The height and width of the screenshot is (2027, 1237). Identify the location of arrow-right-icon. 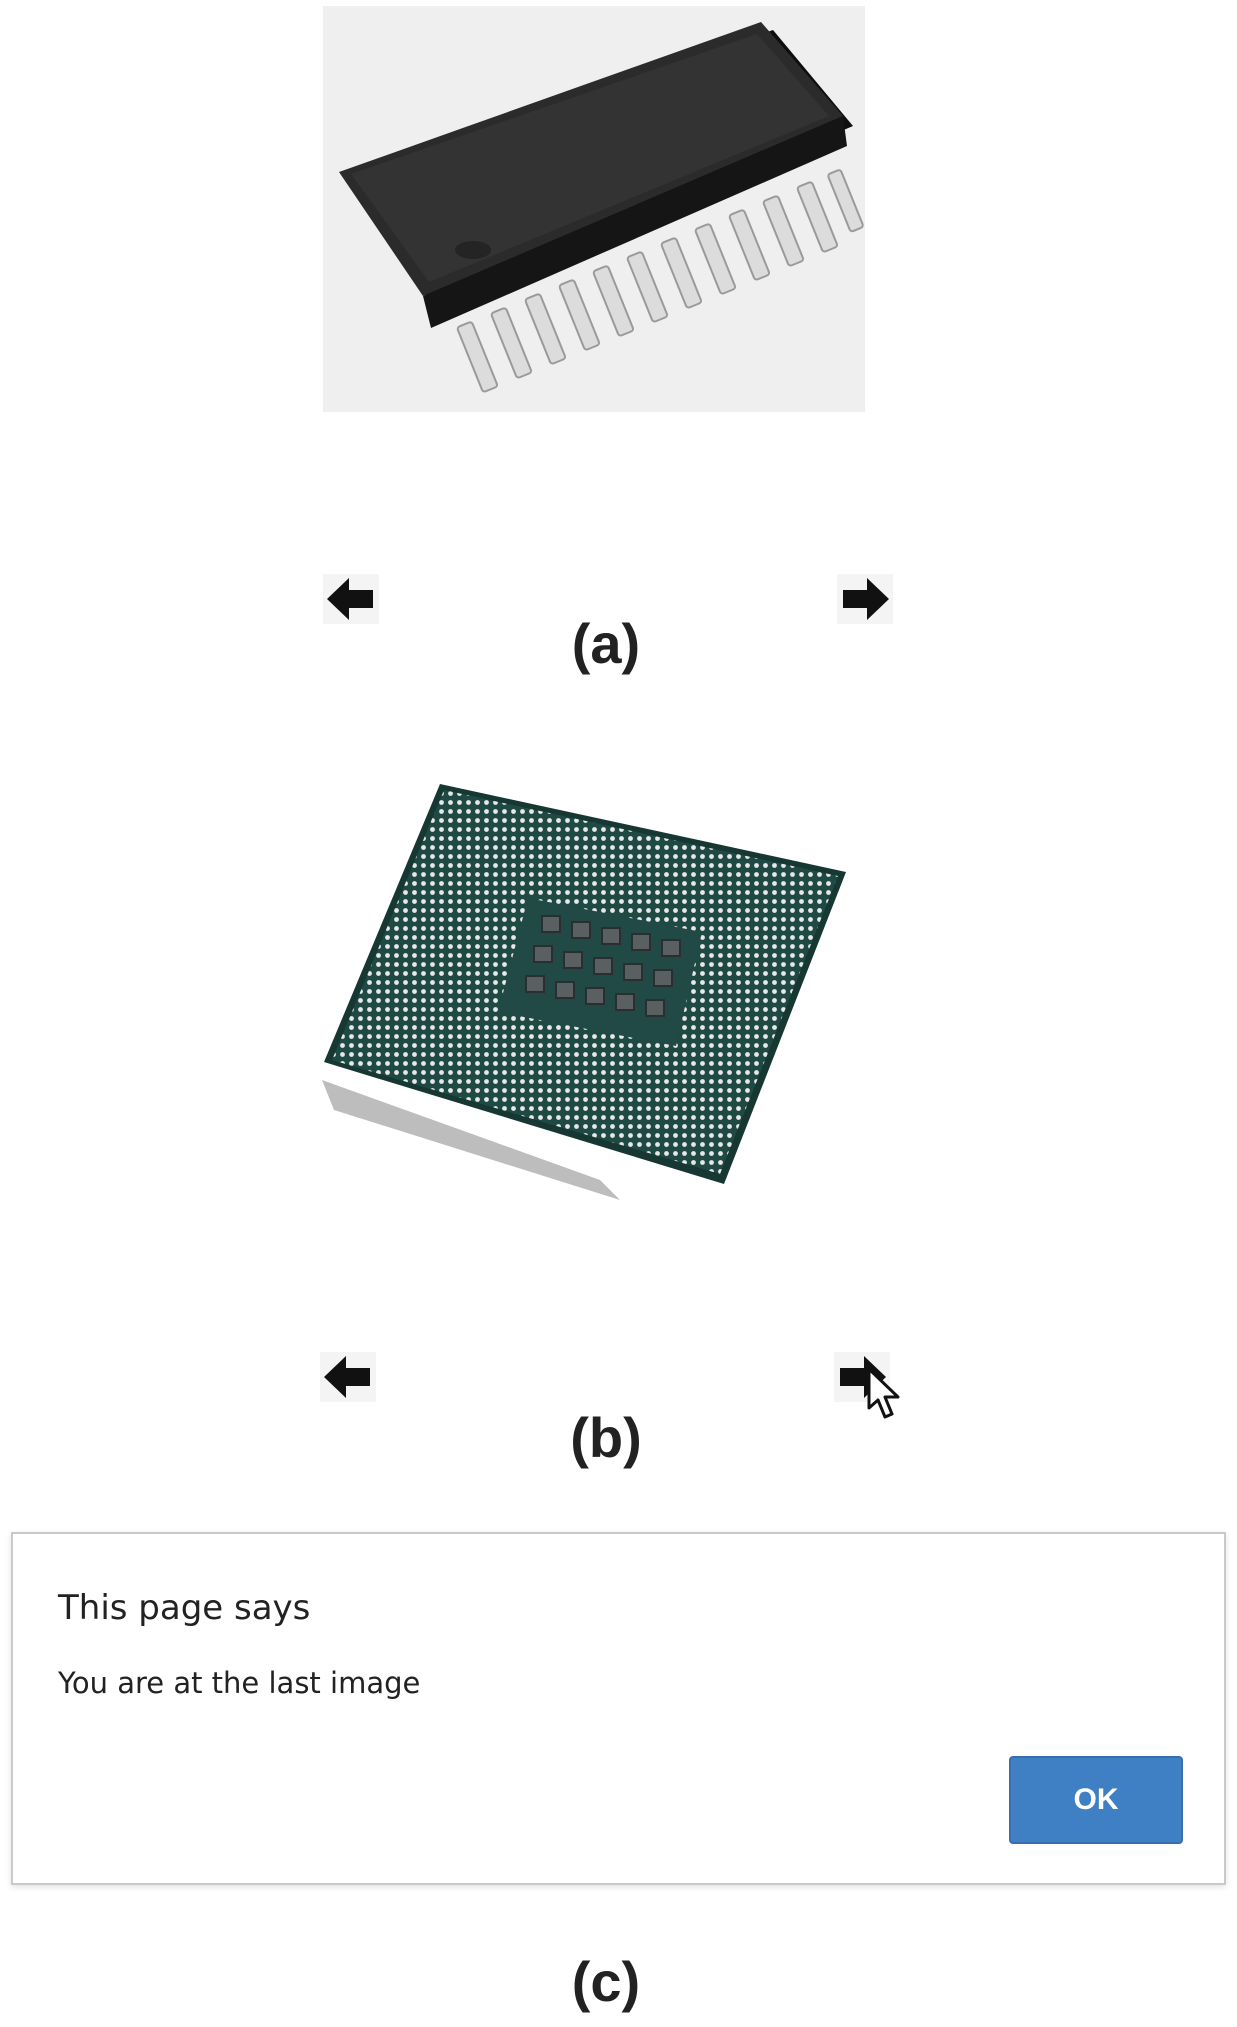
(865, 599).